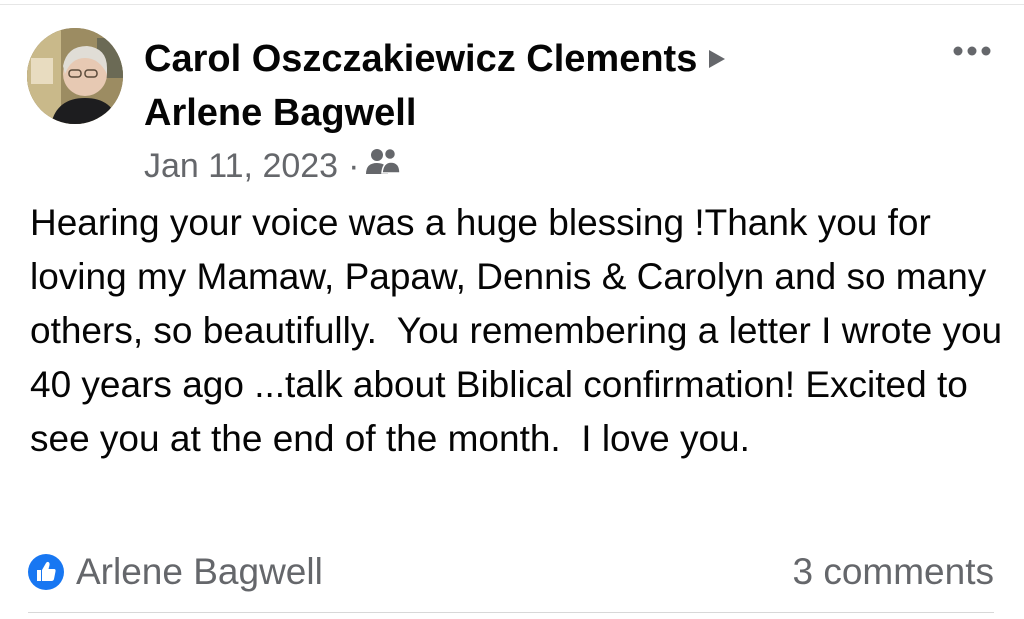 Image resolution: width=1024 pixels, height=619 pixels. I want to click on post-meta: Jan 11, 2023 ·, so click(273, 165).